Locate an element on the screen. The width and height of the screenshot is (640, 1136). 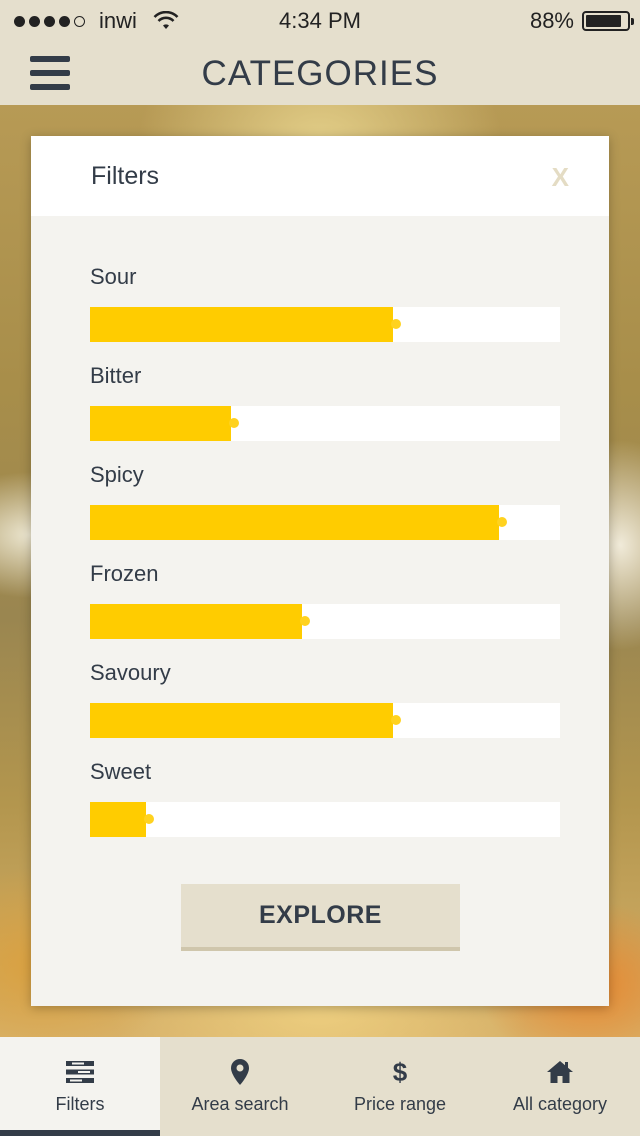
battery-level is located at coordinates (604, 21).